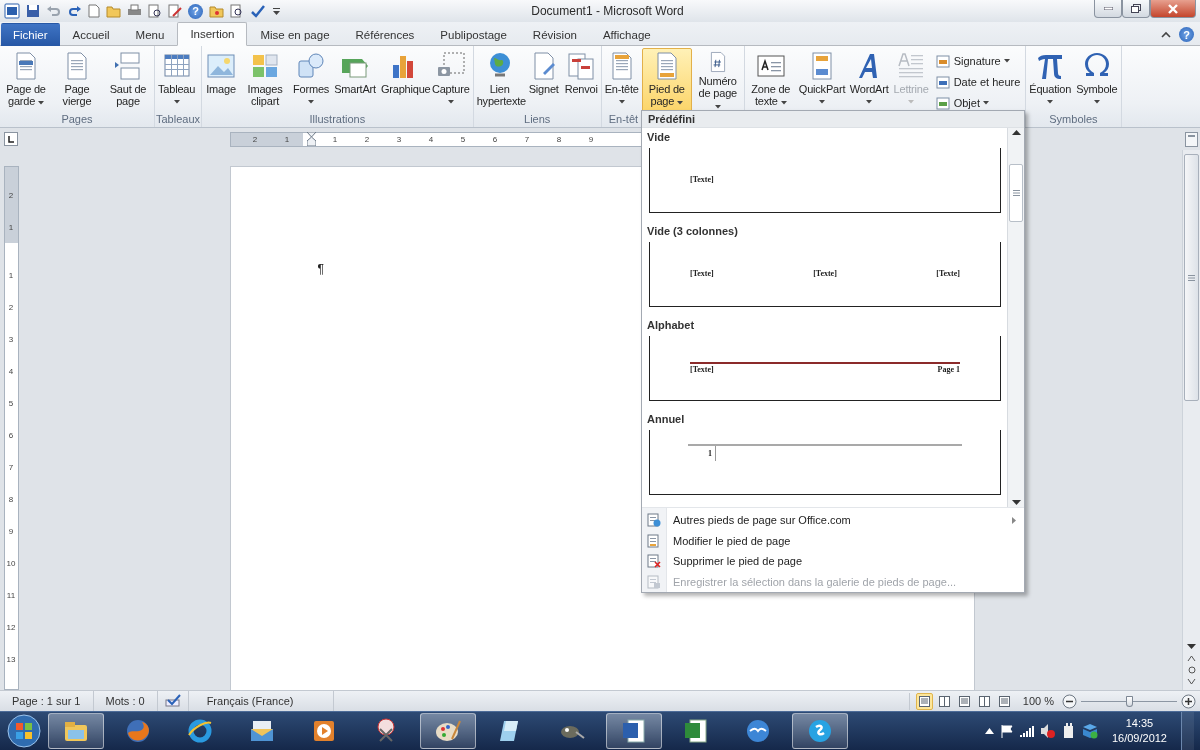  What do you see at coordinates (1191, 420) in the screenshot?
I see `vertical-scrollbar` at bounding box center [1191, 420].